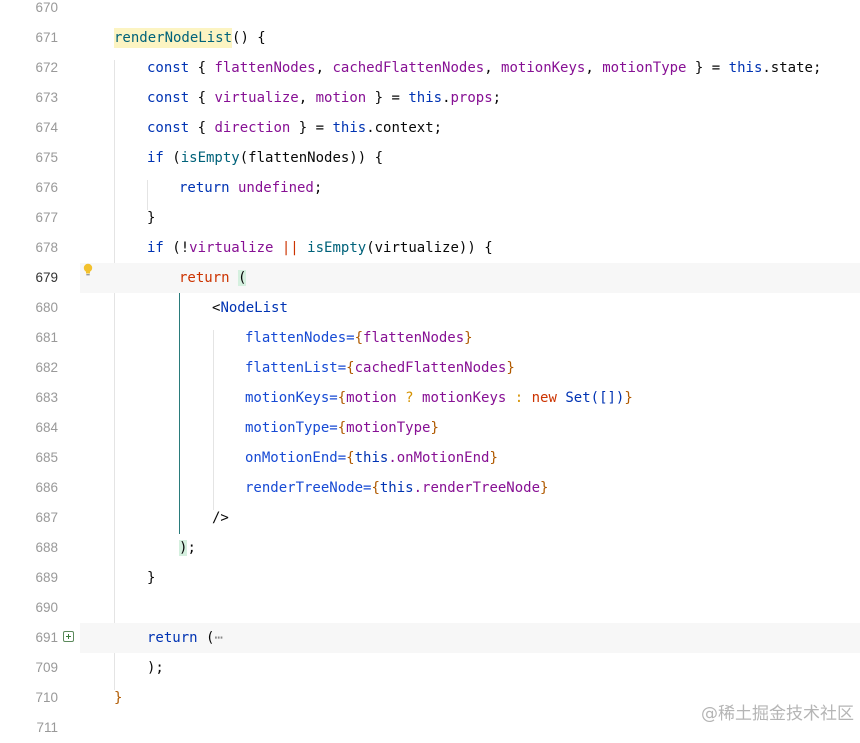  Describe the element at coordinates (242, 278) in the screenshot. I see `matched-paren: (` at that location.